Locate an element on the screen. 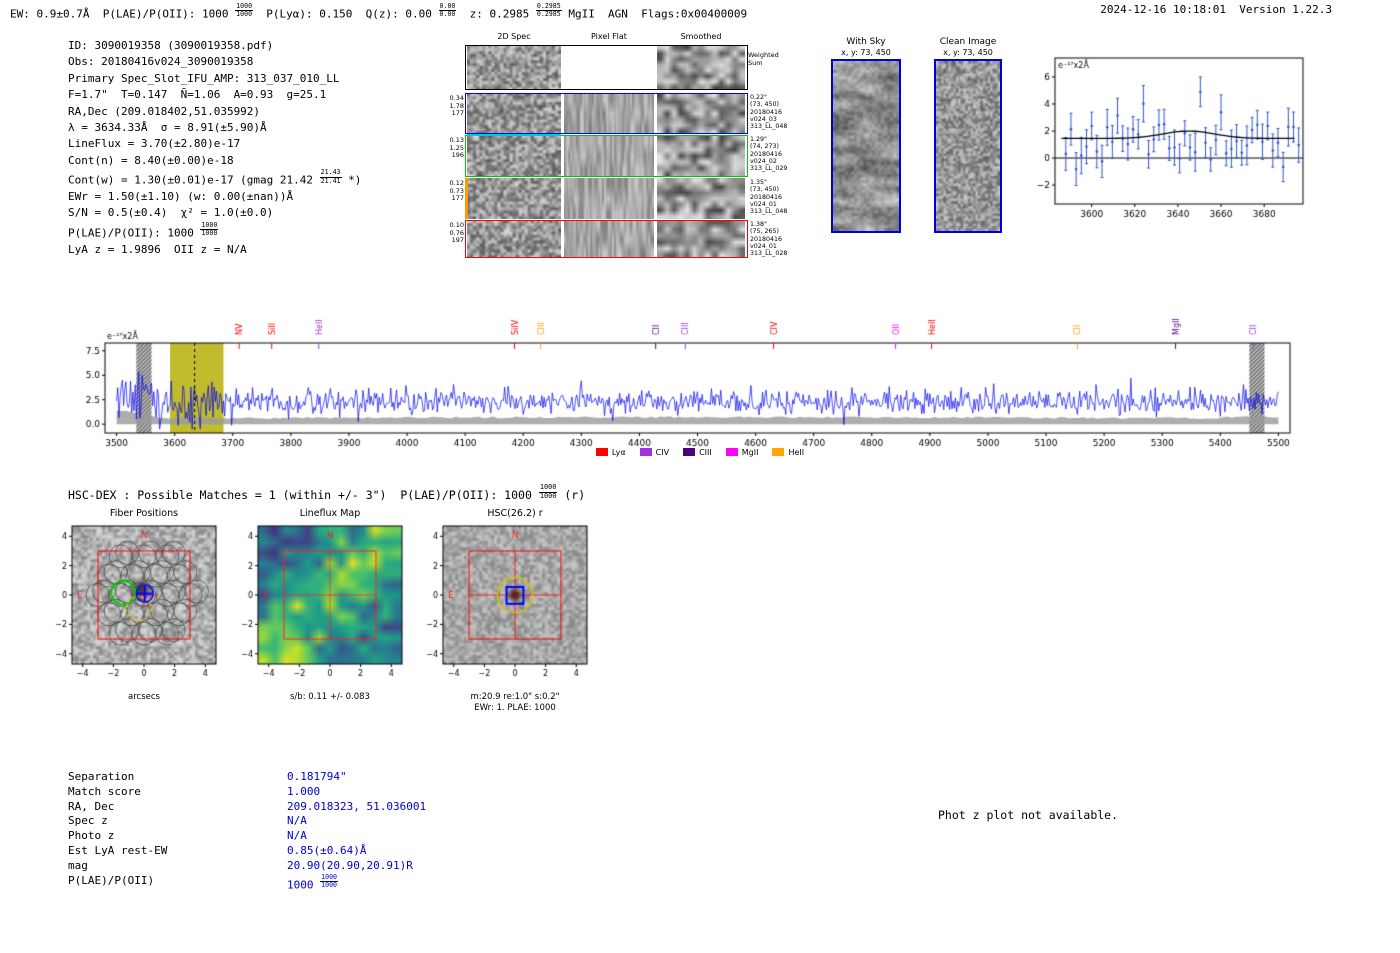 The height and width of the screenshot is (953, 1400). info-line: RA,Dec (209.018402,51.035992) is located at coordinates (214, 112).